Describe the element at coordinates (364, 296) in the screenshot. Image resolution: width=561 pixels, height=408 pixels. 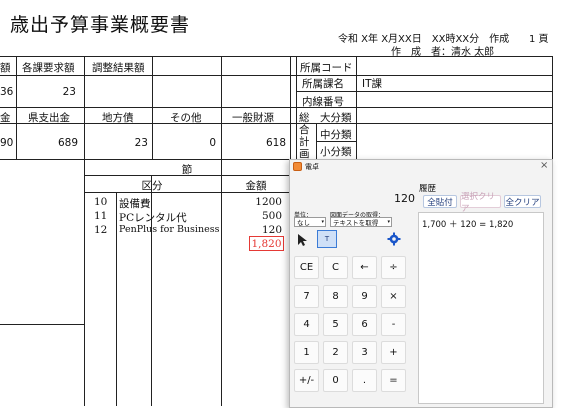
I see `key-9: 9` at that location.